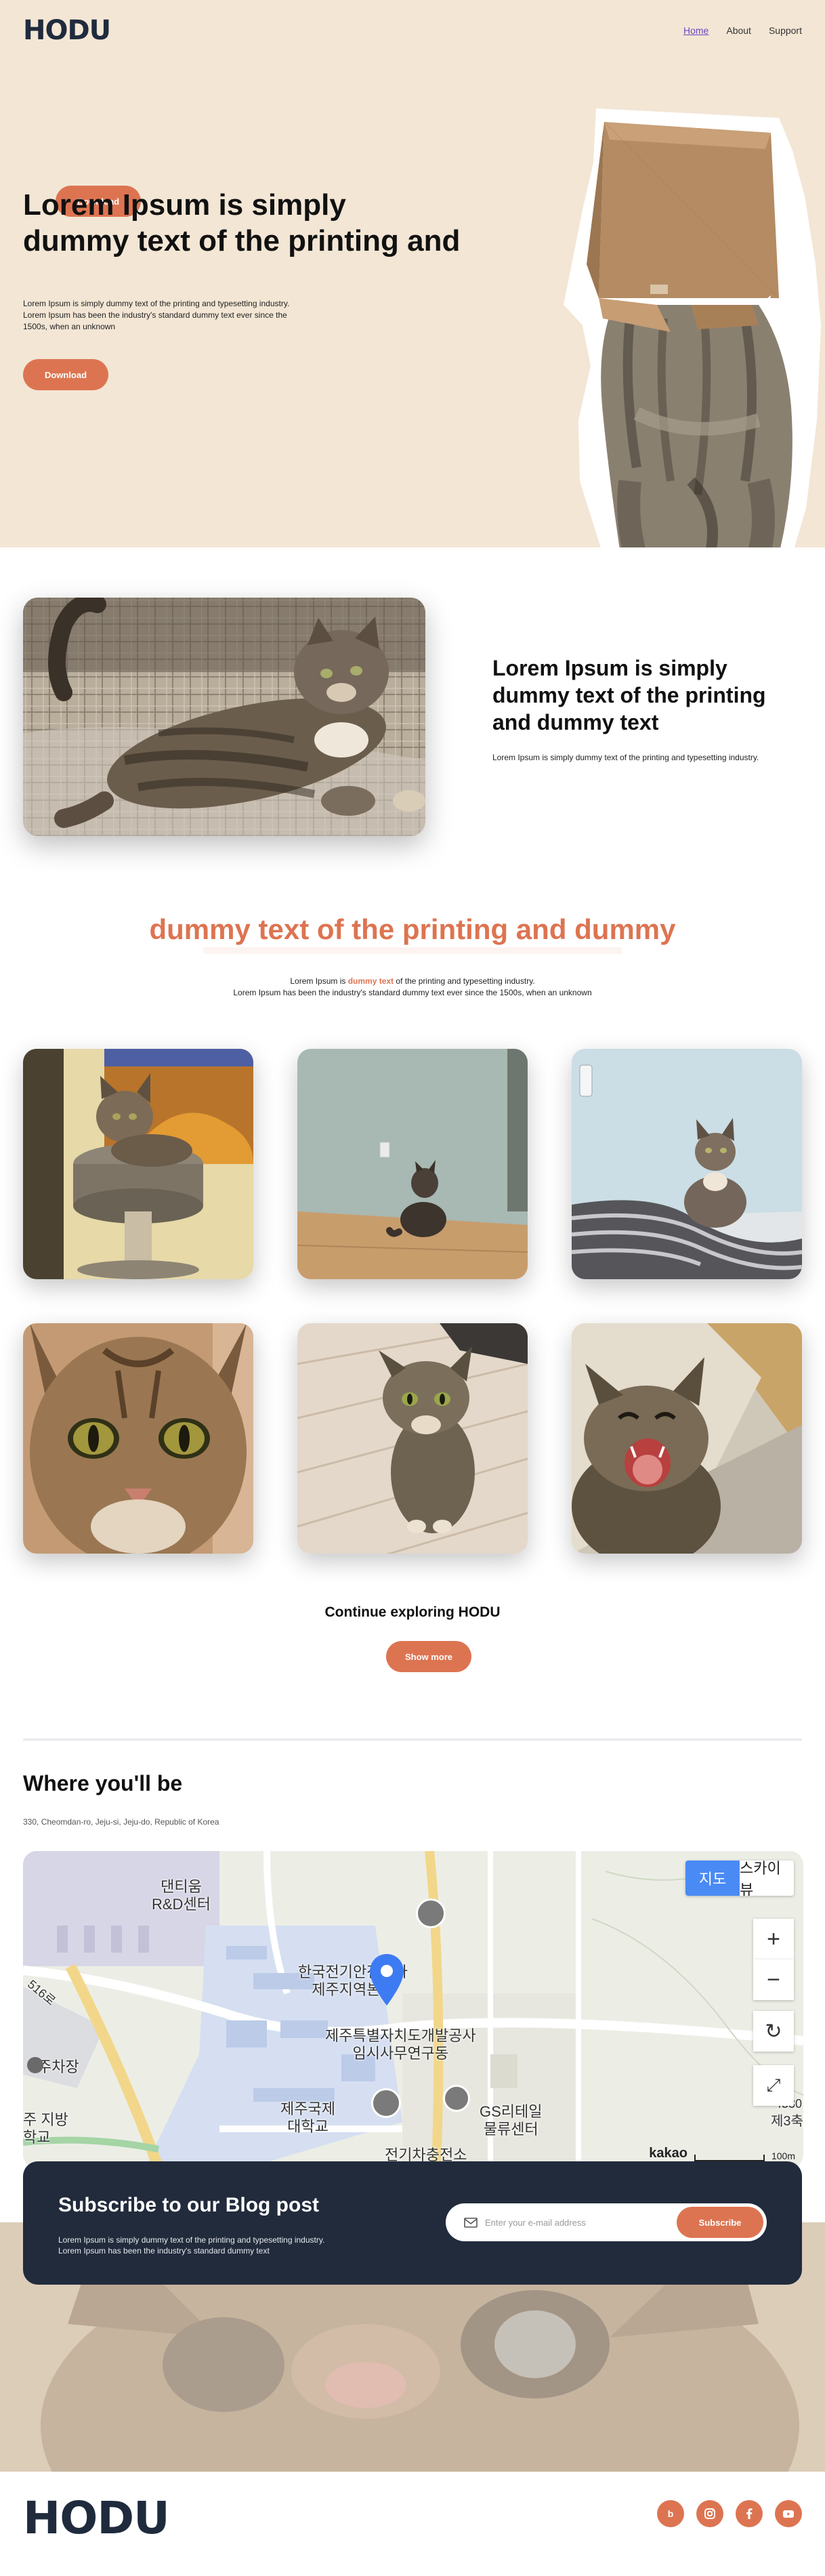  I want to click on map-label-jeju3: 제3축, so click(787, 2121).